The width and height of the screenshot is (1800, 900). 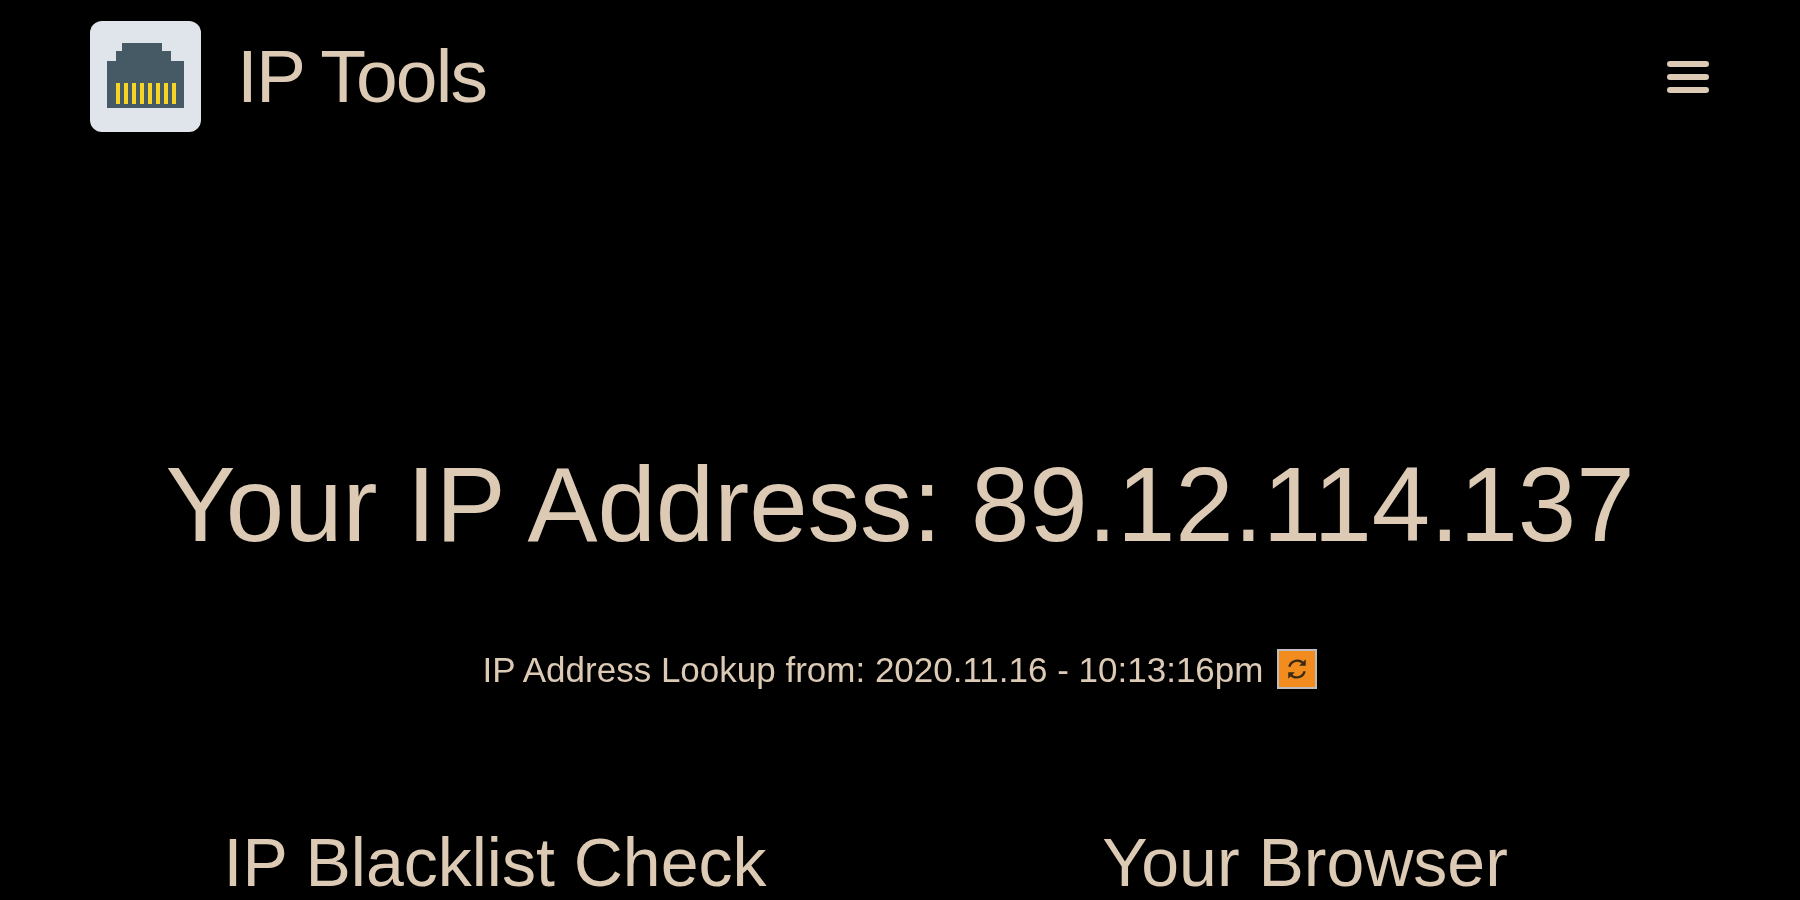 I want to click on ethernet-port-logo-icon, so click(x=145, y=76).